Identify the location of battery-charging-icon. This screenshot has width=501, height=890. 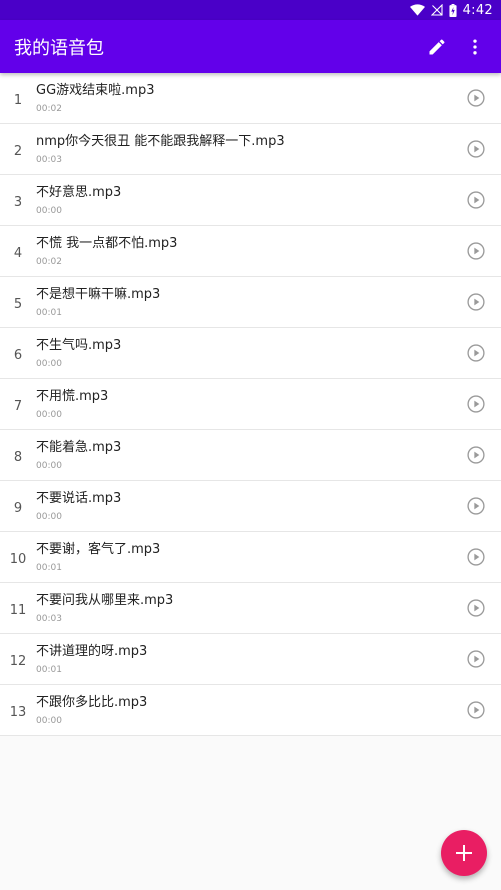
(453, 10).